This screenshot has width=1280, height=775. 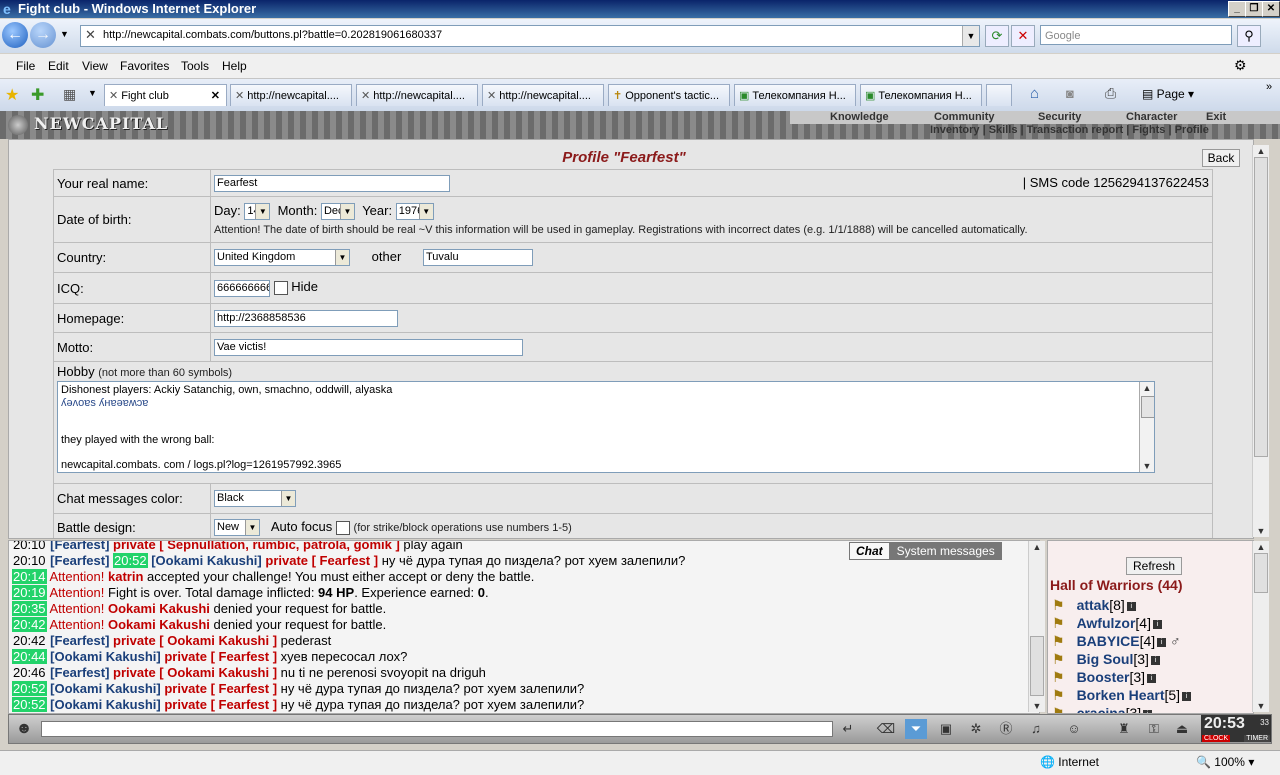 What do you see at coordinates (1108, 641) in the screenshot?
I see `warrior-name: BABYICE` at bounding box center [1108, 641].